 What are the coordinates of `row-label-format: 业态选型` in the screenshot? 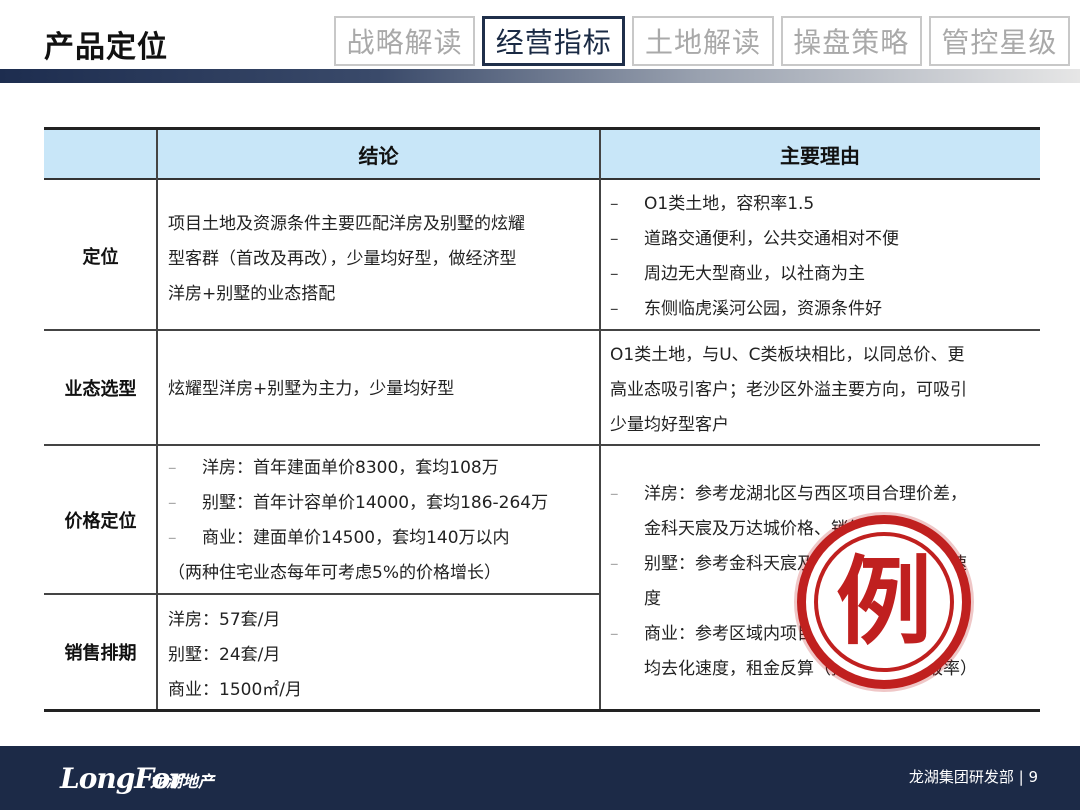 It's located at (100, 389).